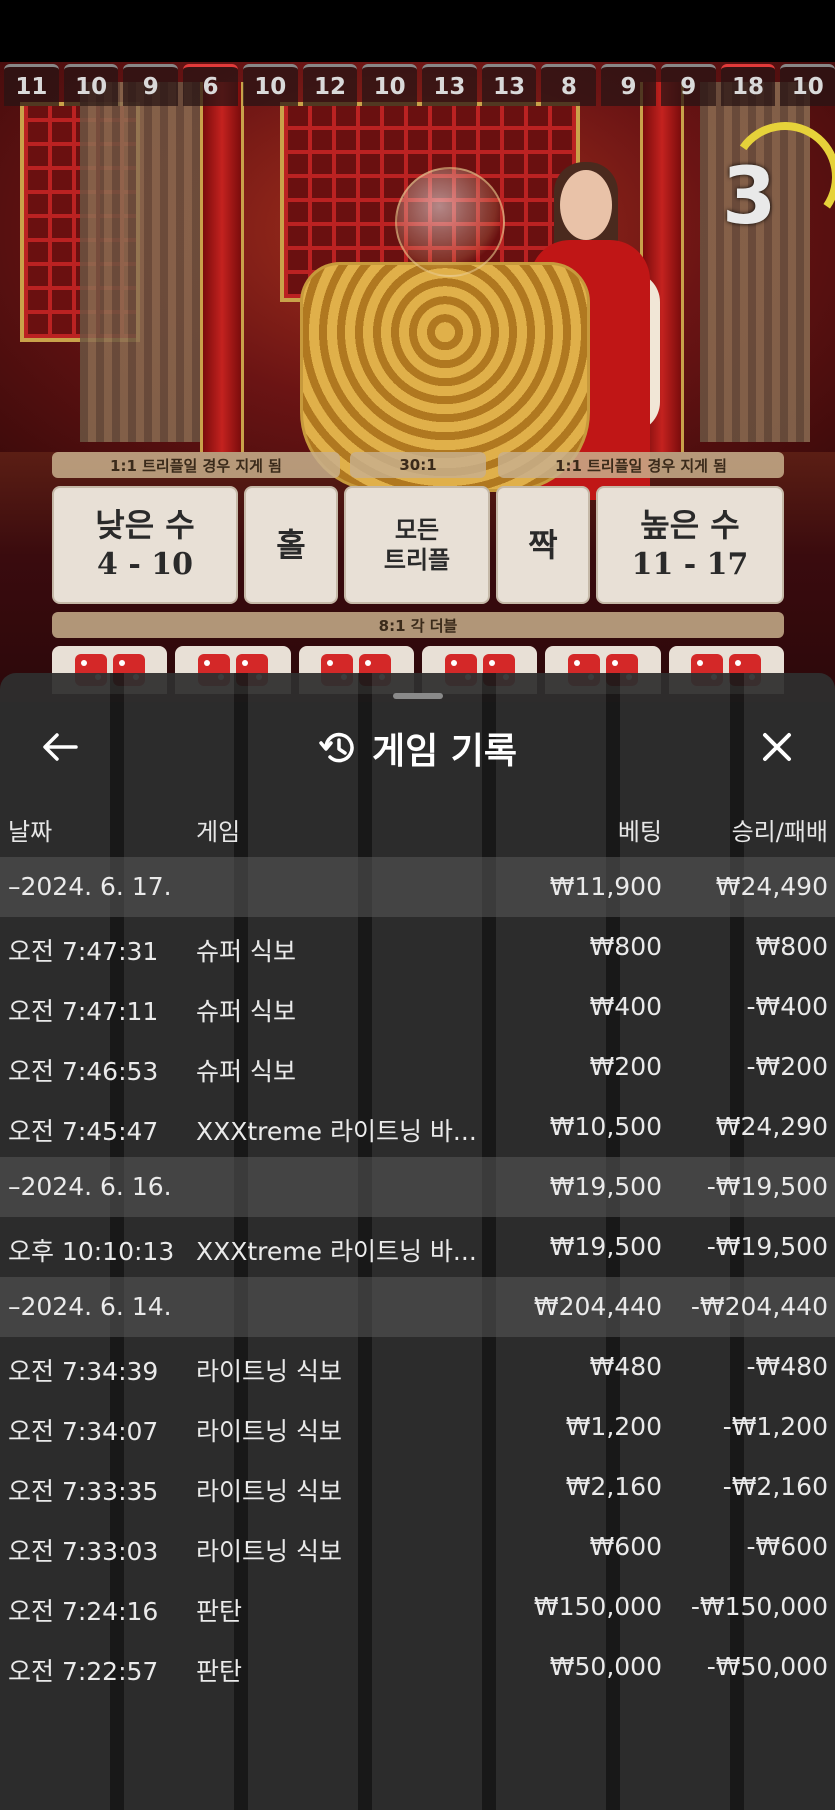 The width and height of the screenshot is (835, 1810). I want to click on payline-odd-even: 1:1 트리플일 경우 지게 됨, so click(641, 465).